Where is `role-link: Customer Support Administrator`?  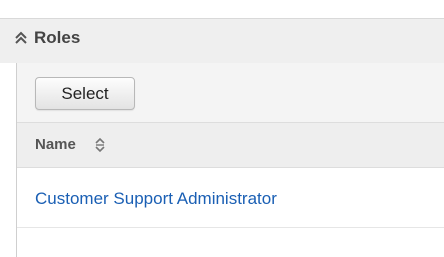
role-link: Customer Support Administrator is located at coordinates (156, 199).